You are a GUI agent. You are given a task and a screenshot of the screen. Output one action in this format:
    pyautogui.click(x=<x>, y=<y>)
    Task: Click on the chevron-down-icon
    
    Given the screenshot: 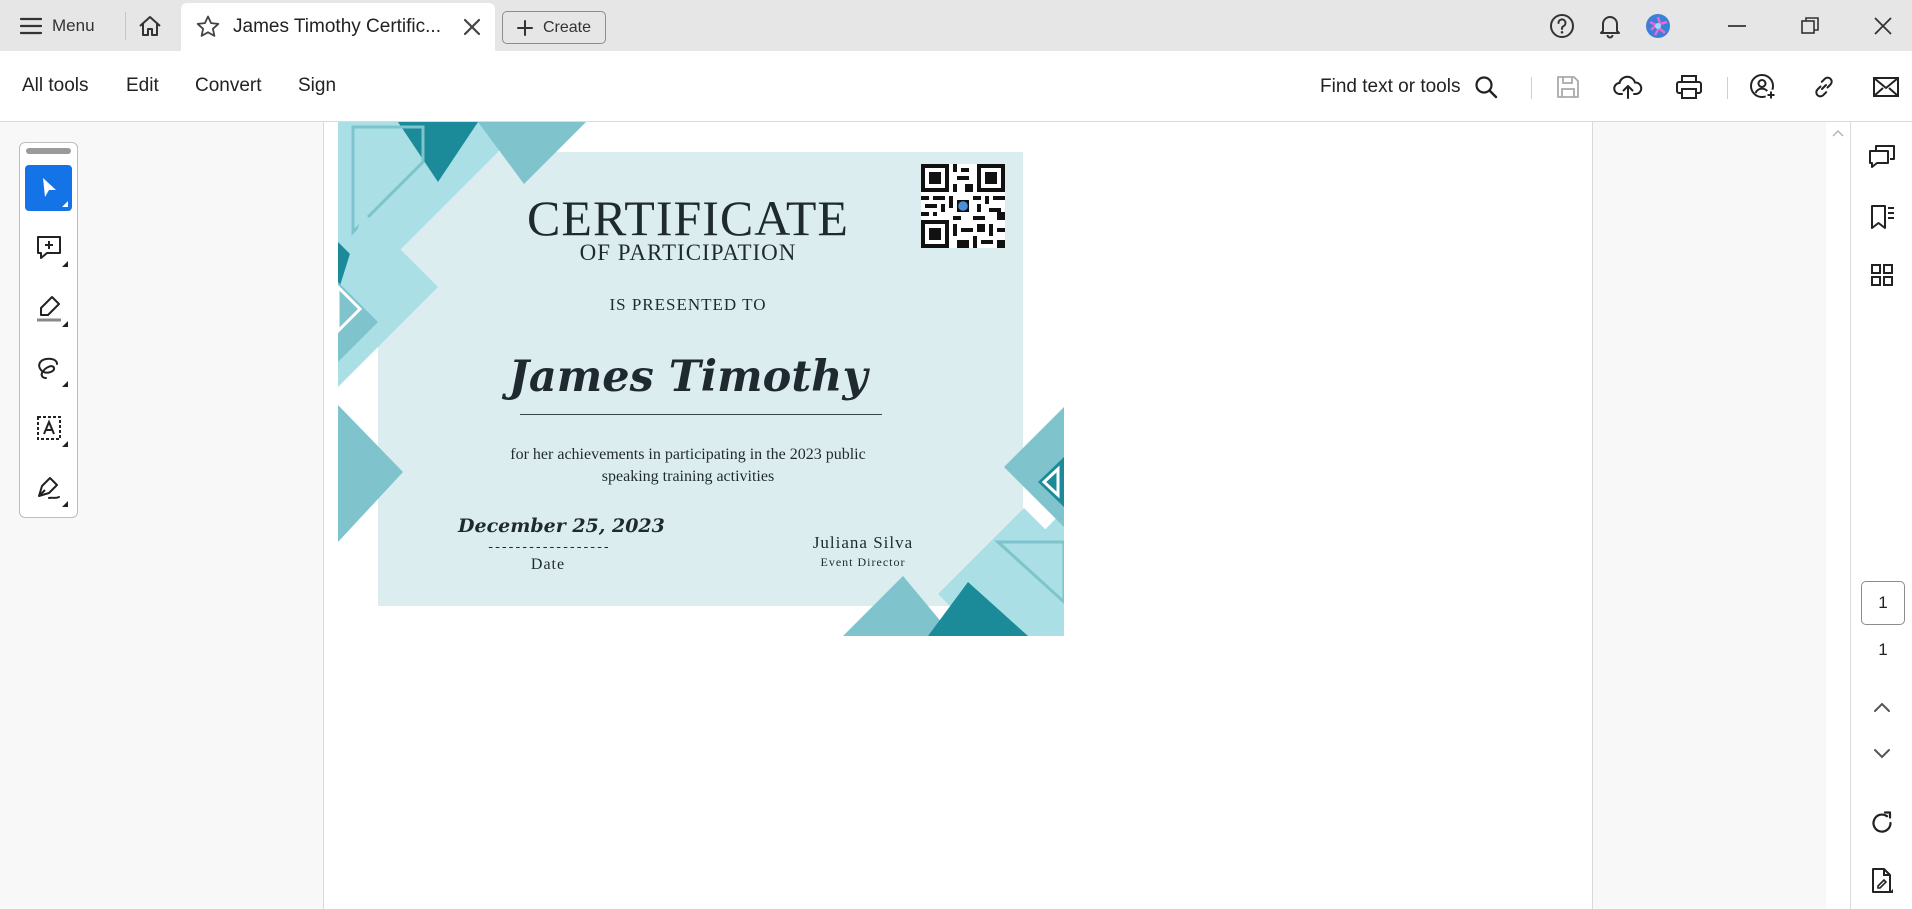 What is the action you would take?
    pyautogui.click(x=1882, y=754)
    